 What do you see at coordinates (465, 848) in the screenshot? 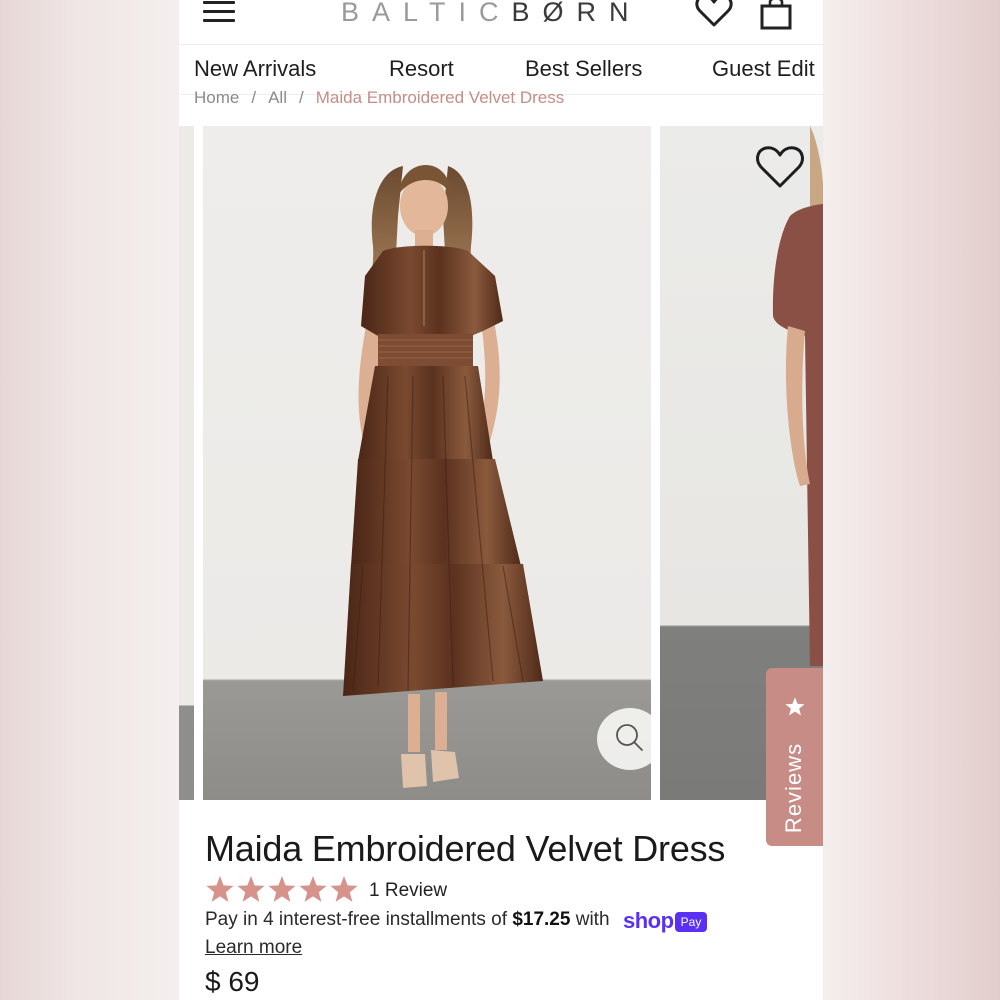
I see `product-title: Maida Embroidered Velvet Dress` at bounding box center [465, 848].